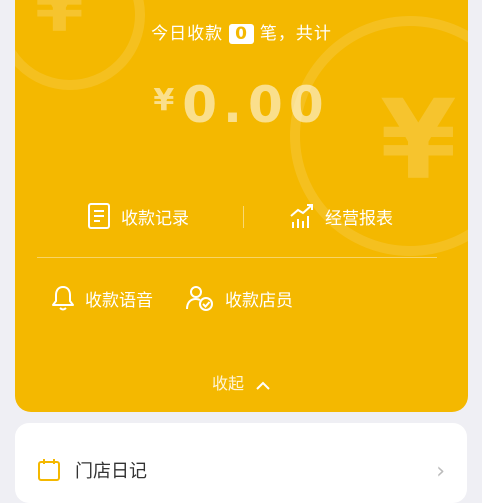 Image resolution: width=482 pixels, height=503 pixels. What do you see at coordinates (119, 300) in the screenshot?
I see `payment-voice-label: 收款语音` at bounding box center [119, 300].